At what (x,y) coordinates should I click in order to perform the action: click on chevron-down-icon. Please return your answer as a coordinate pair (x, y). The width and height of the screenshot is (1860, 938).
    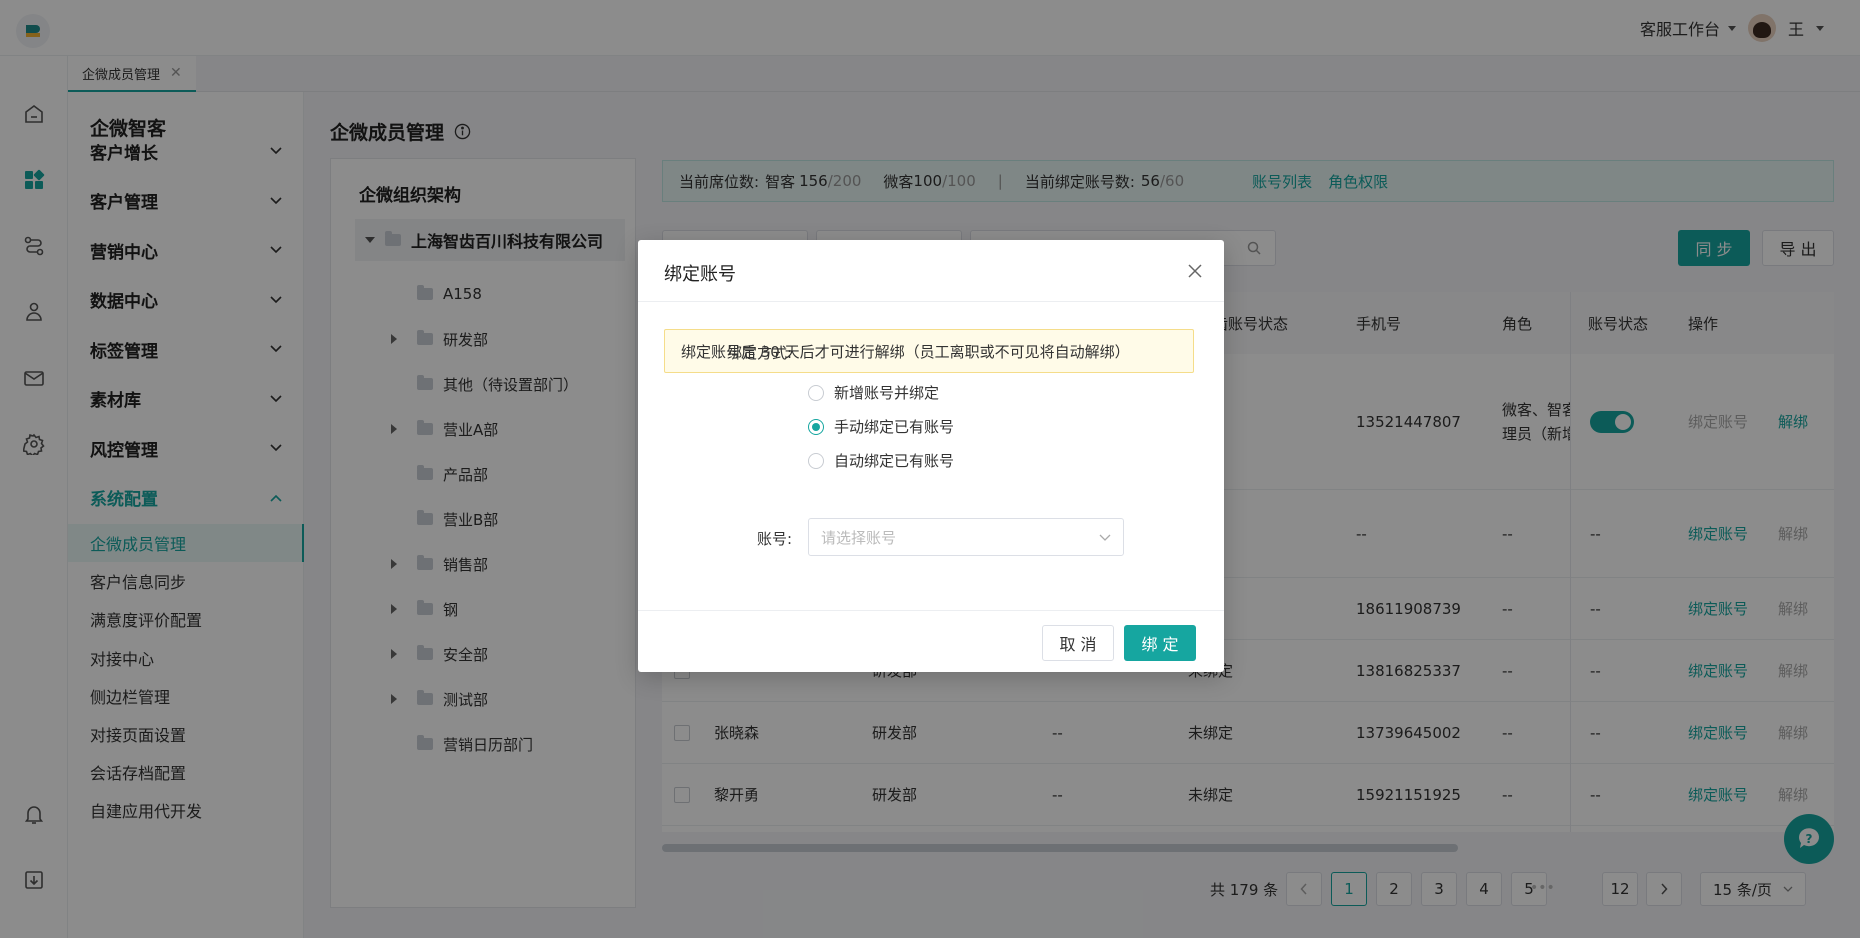
    Looking at the image, I should click on (1105, 537).